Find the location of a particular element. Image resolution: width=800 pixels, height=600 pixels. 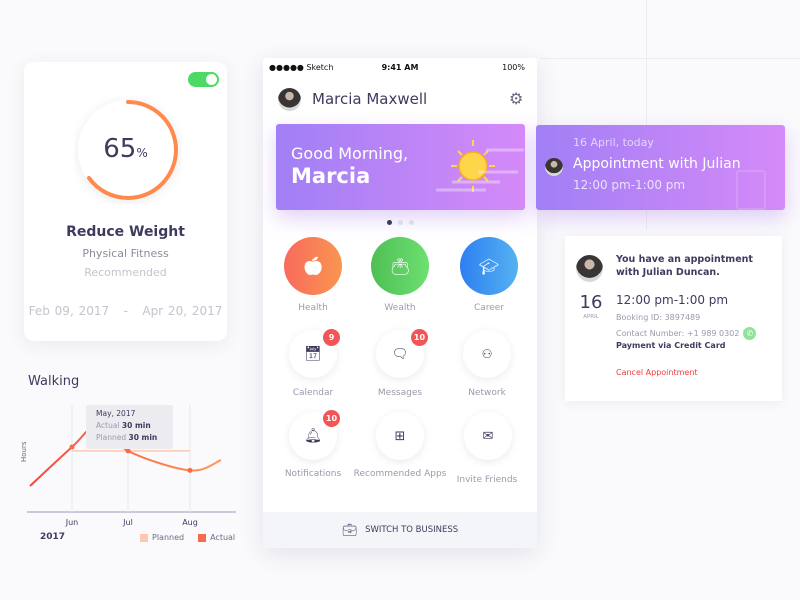

phone-call-icon: ✆ is located at coordinates (750, 333).